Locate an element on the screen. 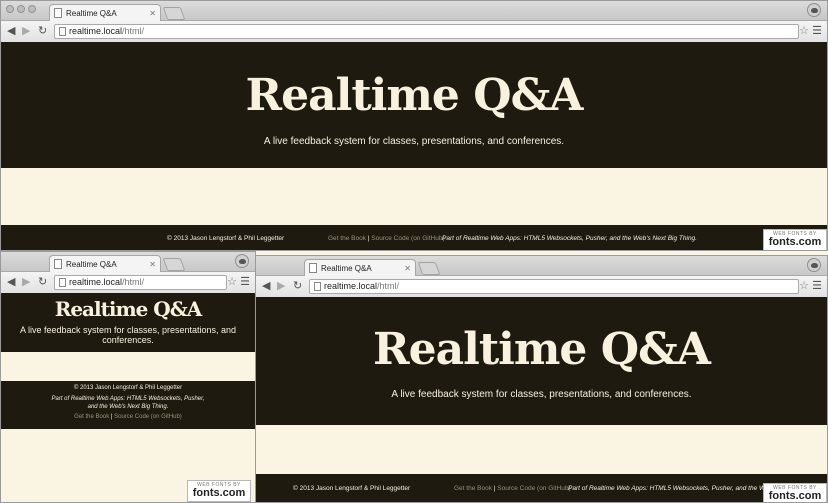  minimize-window-button is located at coordinates (21, 9).